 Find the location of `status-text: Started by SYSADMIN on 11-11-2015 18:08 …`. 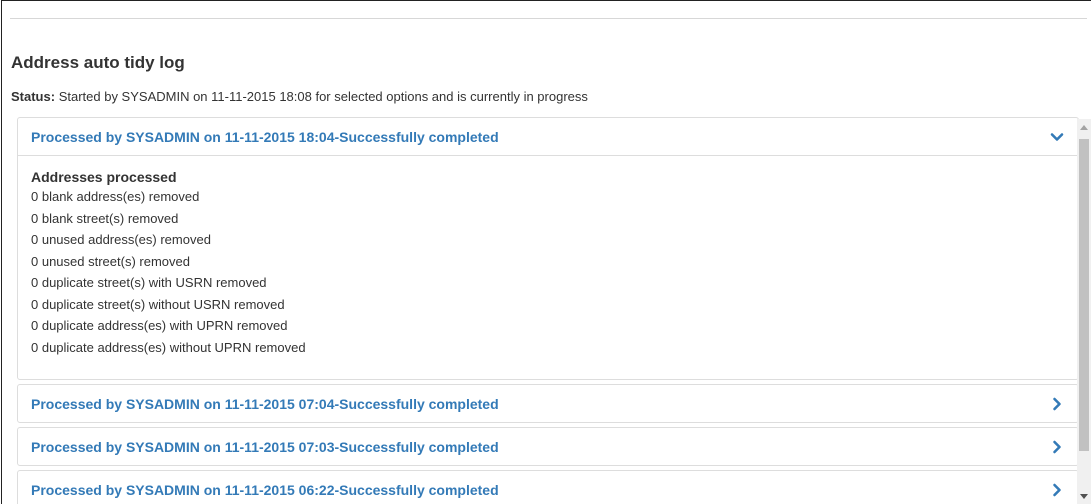

status-text: Started by SYSADMIN on 11-11-2015 18:08 … is located at coordinates (323, 96).